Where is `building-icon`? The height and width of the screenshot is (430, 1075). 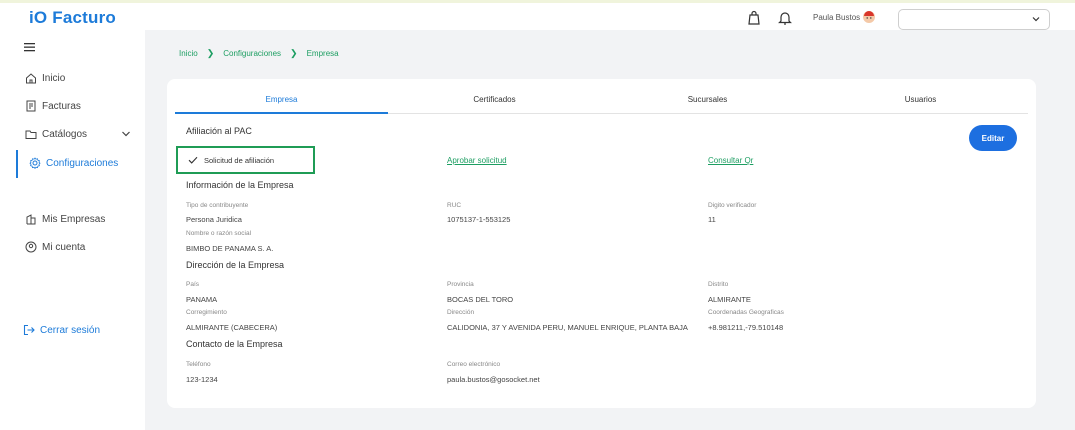
building-icon is located at coordinates (31, 219).